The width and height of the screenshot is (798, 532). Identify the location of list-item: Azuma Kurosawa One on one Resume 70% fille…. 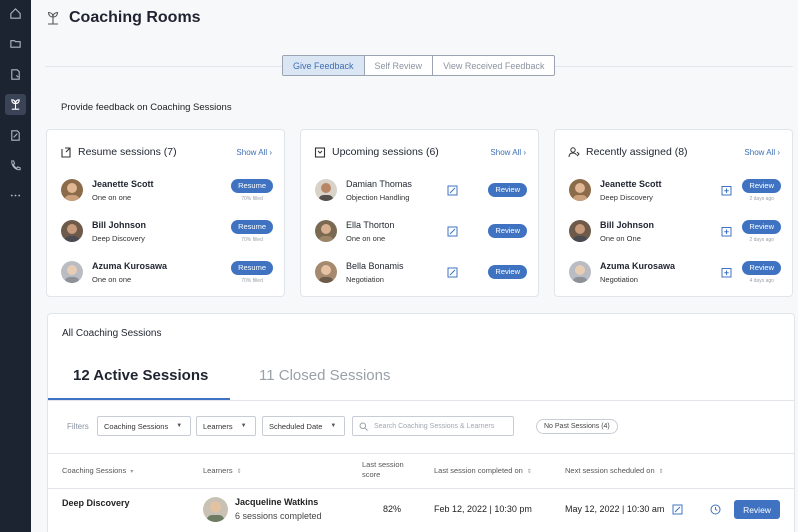
(167, 272).